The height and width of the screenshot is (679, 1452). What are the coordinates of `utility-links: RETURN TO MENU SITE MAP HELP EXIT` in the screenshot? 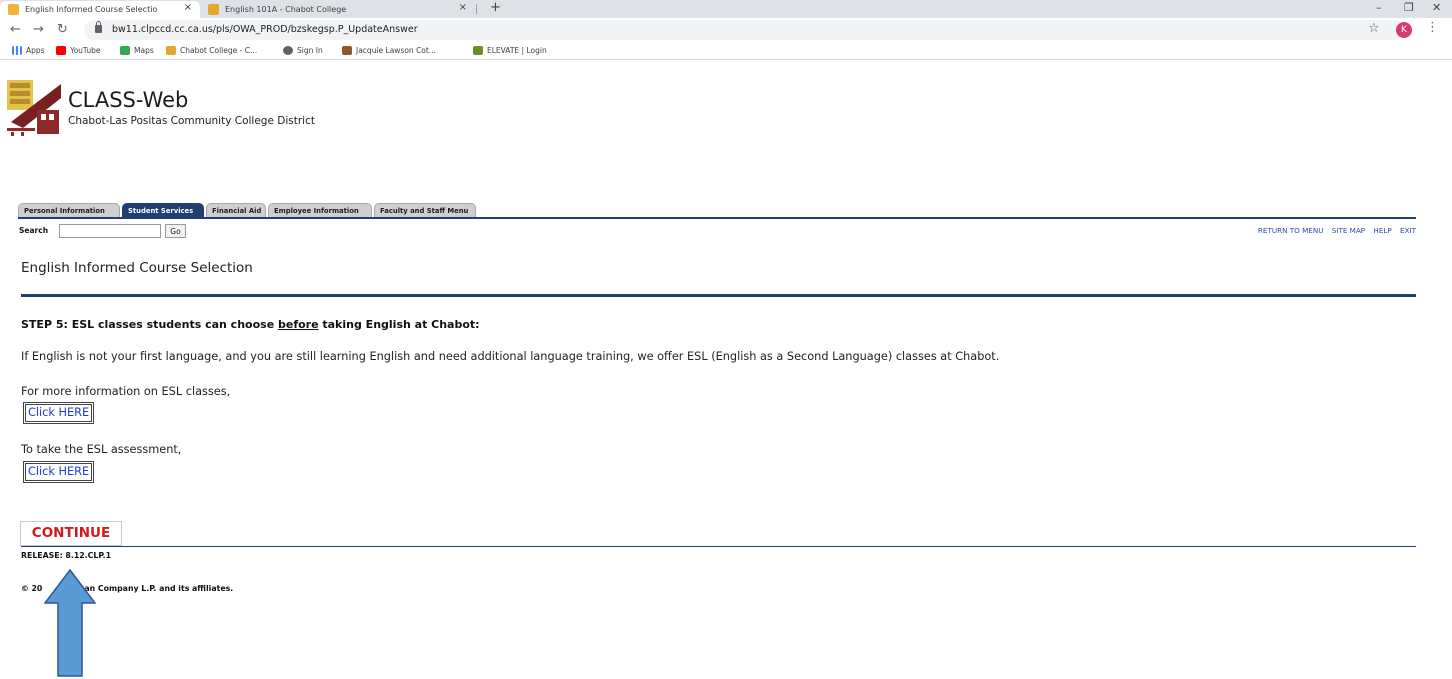 It's located at (1334, 230).